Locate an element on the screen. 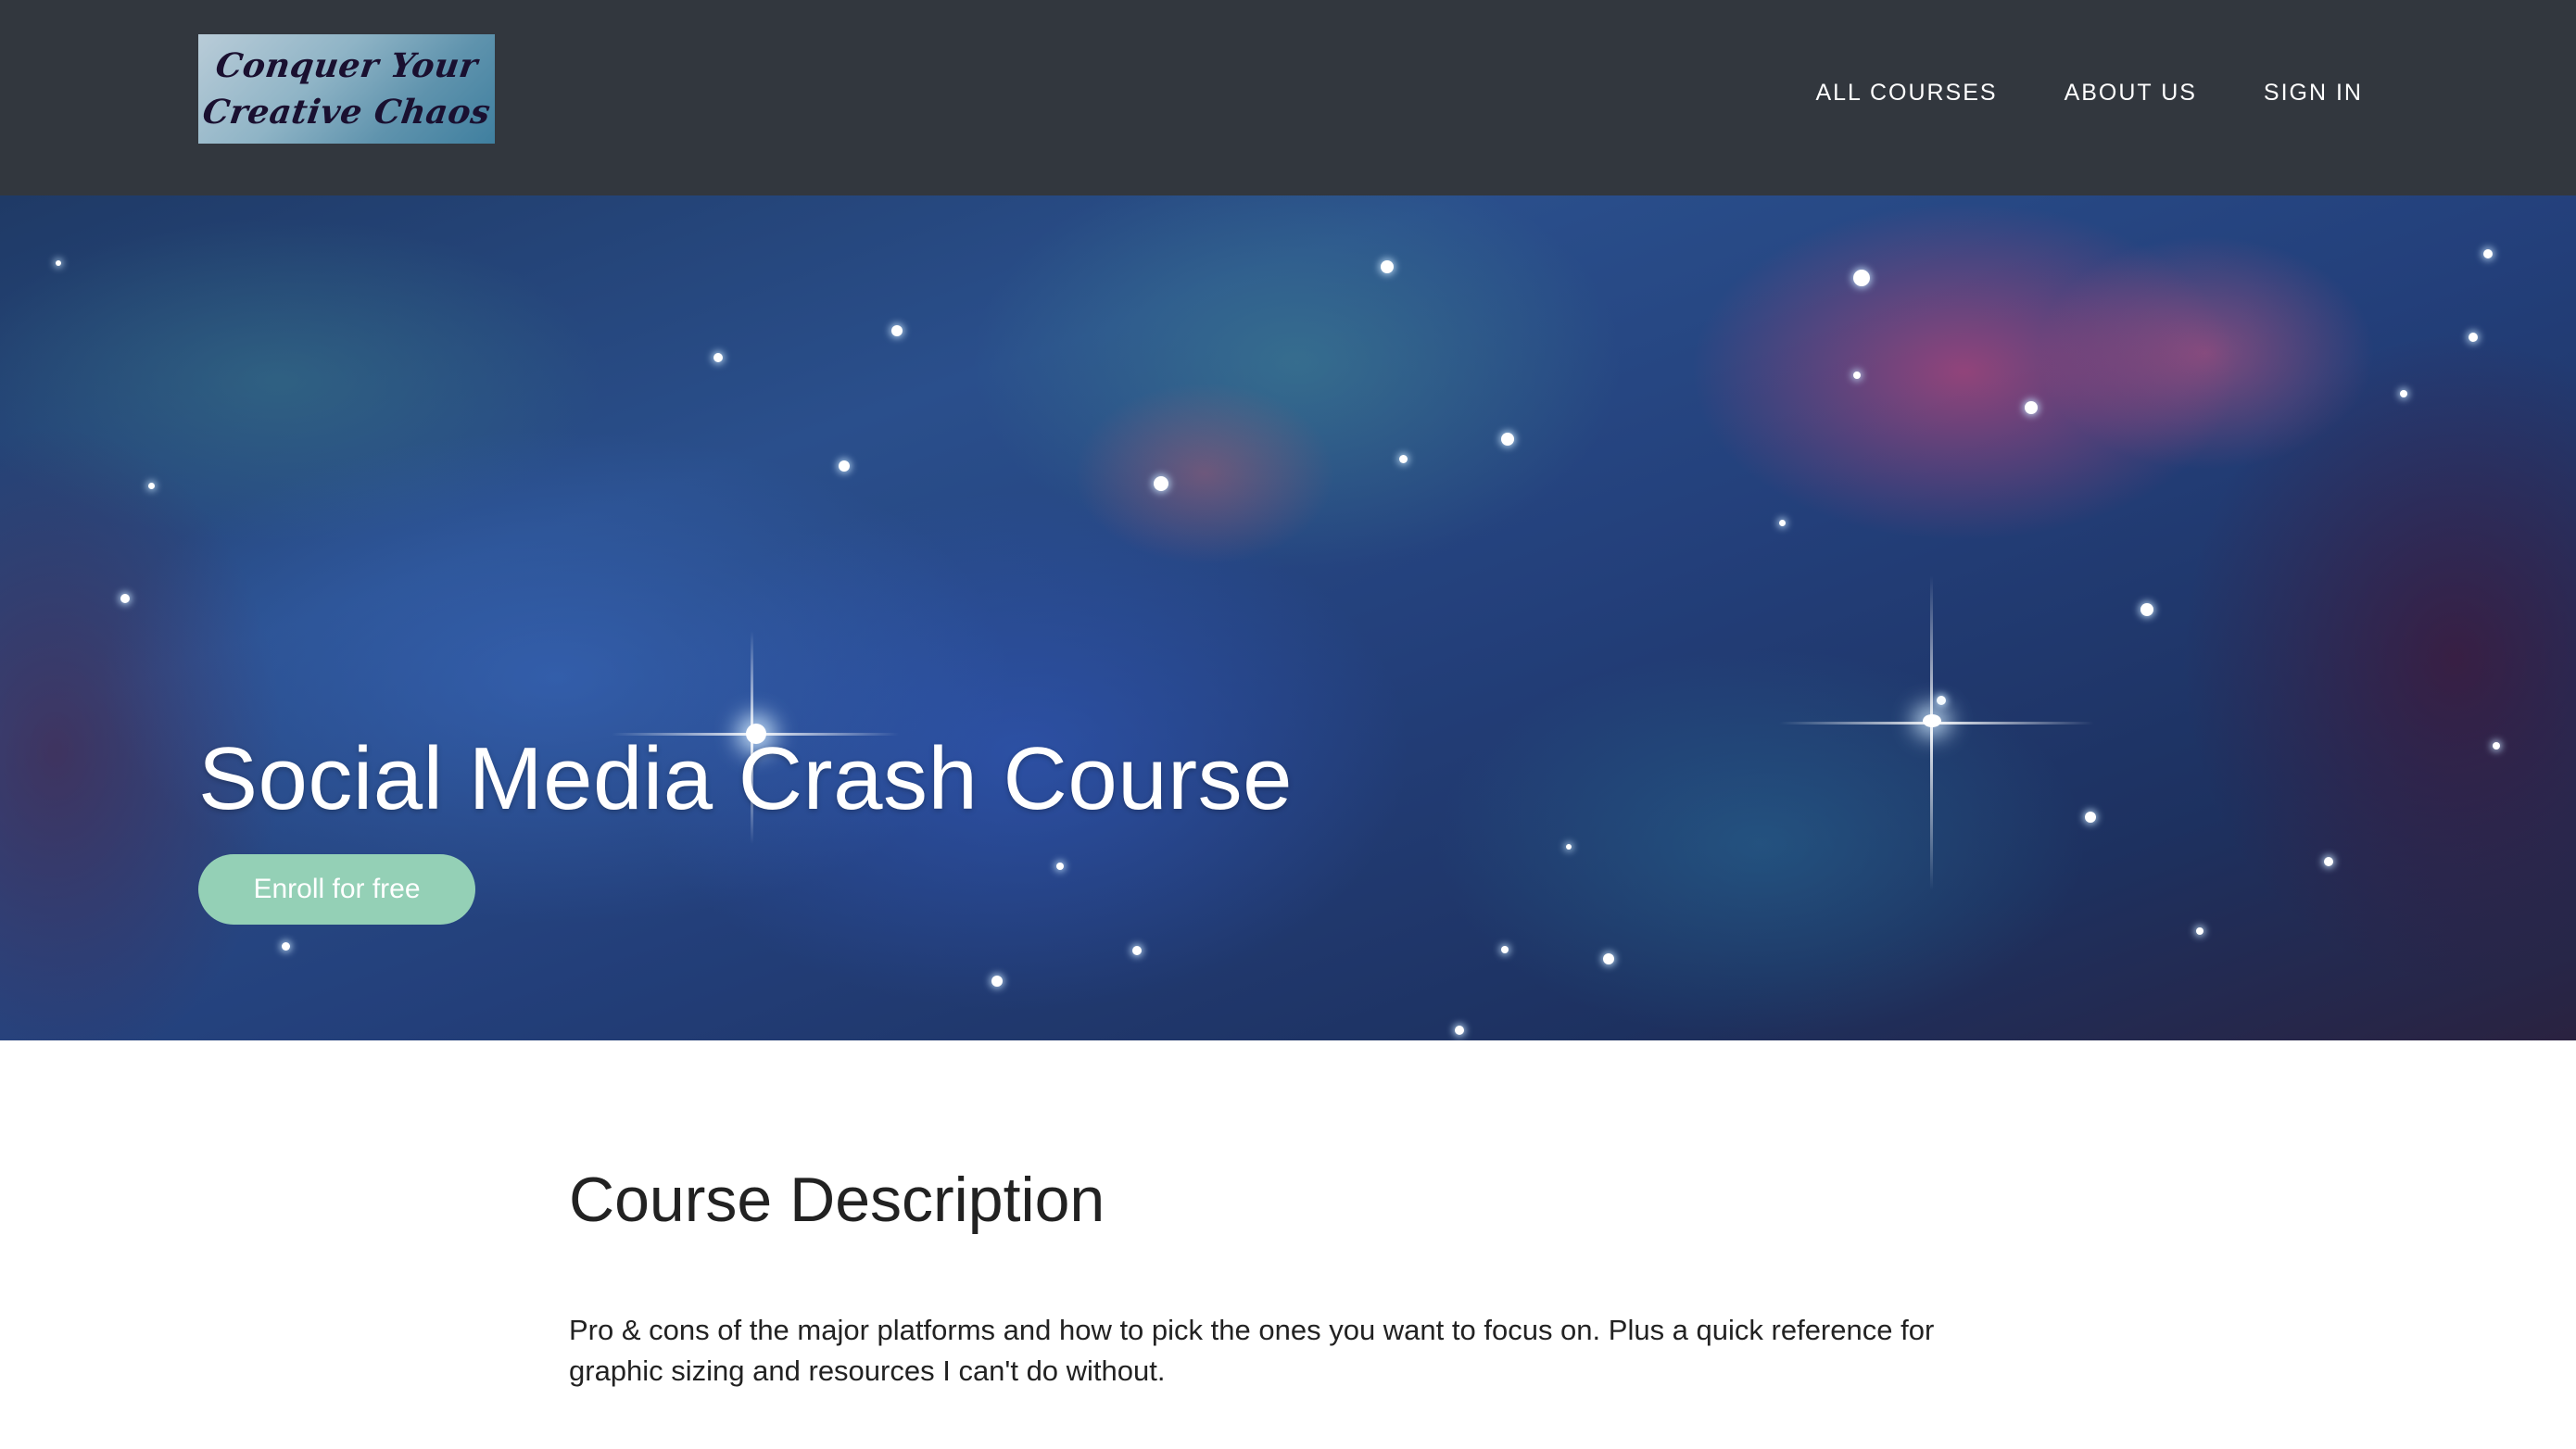 The image size is (2576, 1449). main-nav: ALL COURSES ABOUT US SIGN IN is located at coordinates (2089, 92).